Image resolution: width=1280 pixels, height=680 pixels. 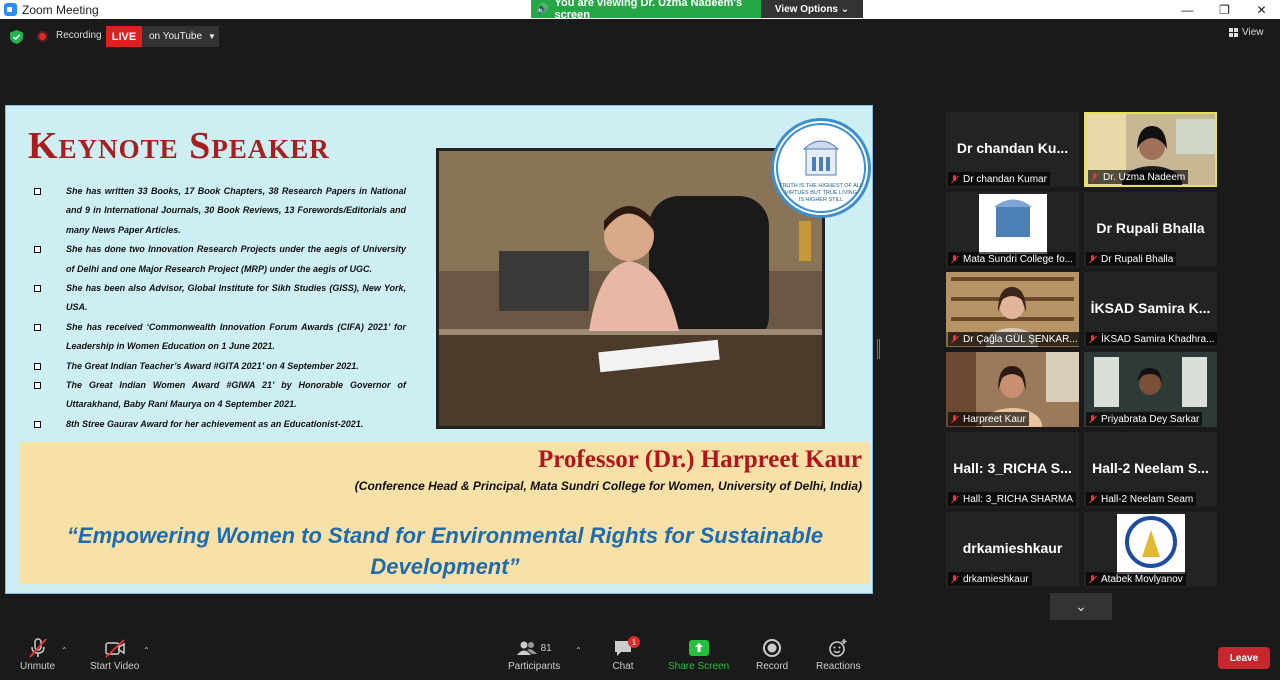 I want to click on participant-display-name: drkamieshkaur, so click(x=1012, y=548).